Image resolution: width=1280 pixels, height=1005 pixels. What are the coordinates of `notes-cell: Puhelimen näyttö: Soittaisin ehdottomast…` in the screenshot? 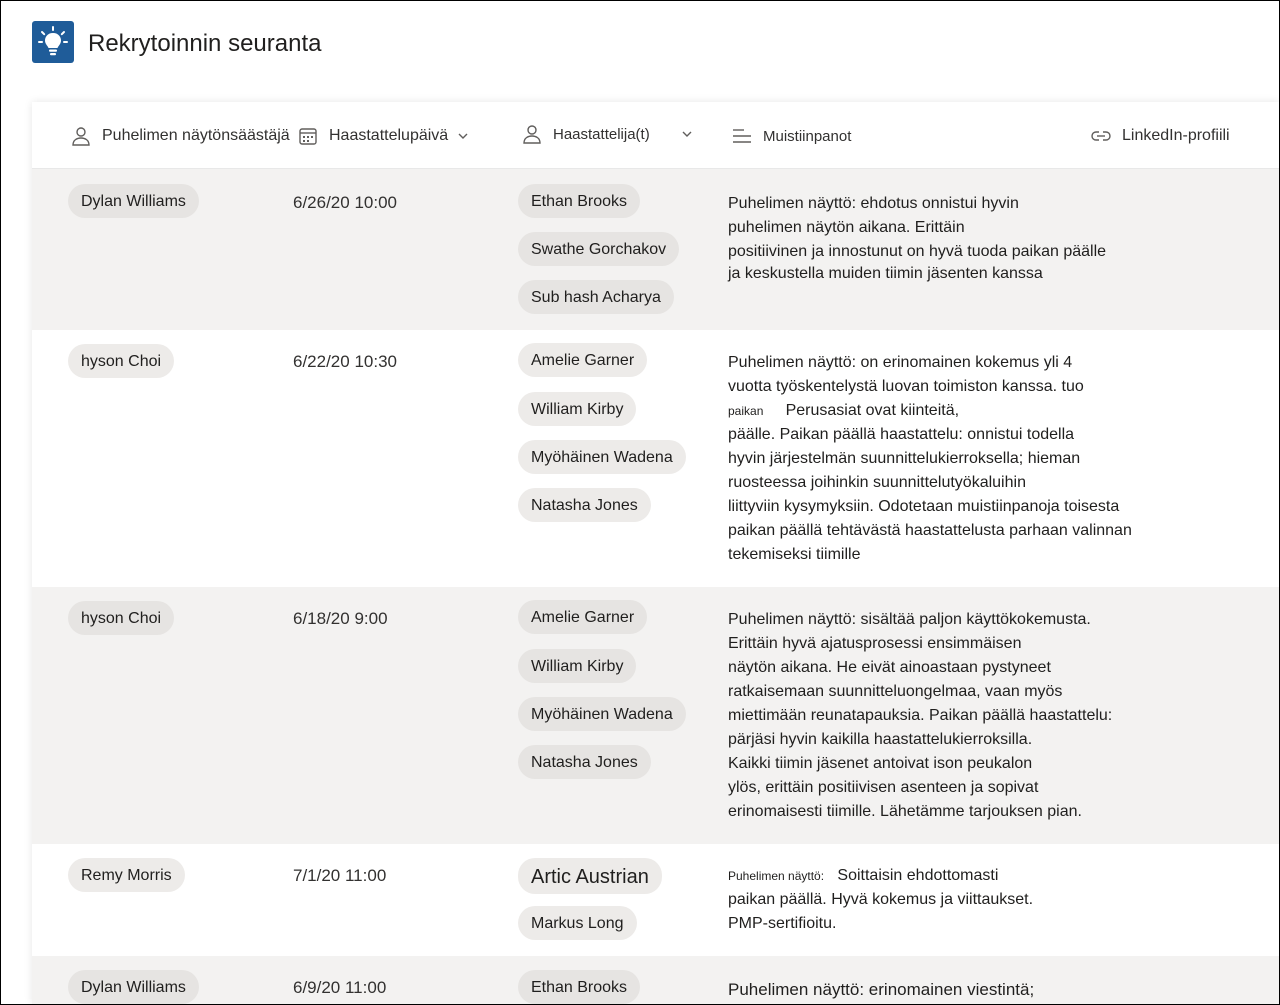 It's located at (943, 900).